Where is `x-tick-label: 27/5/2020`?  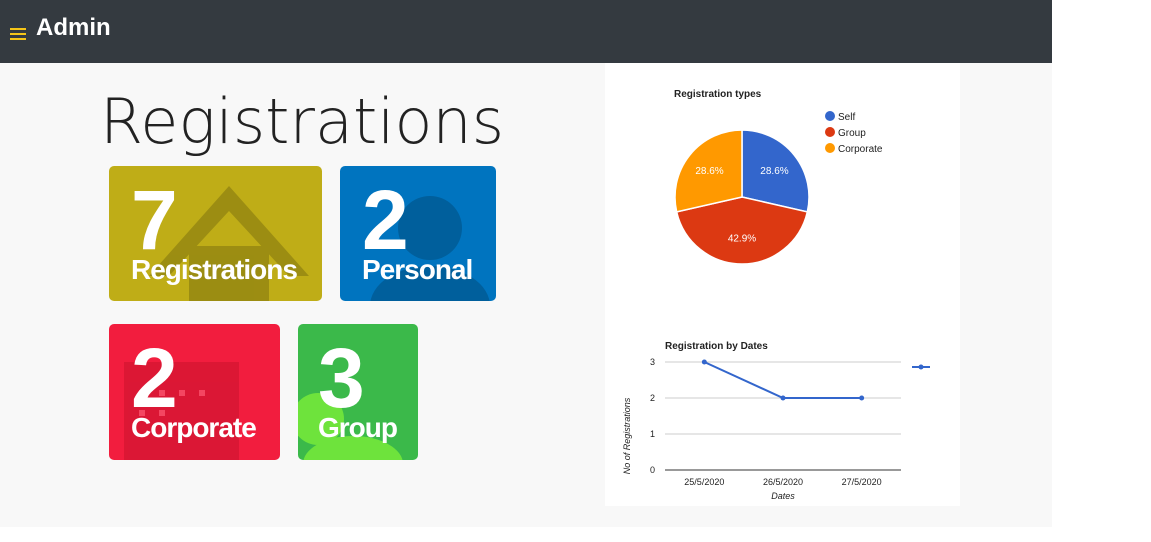 x-tick-label: 27/5/2020 is located at coordinates (862, 482).